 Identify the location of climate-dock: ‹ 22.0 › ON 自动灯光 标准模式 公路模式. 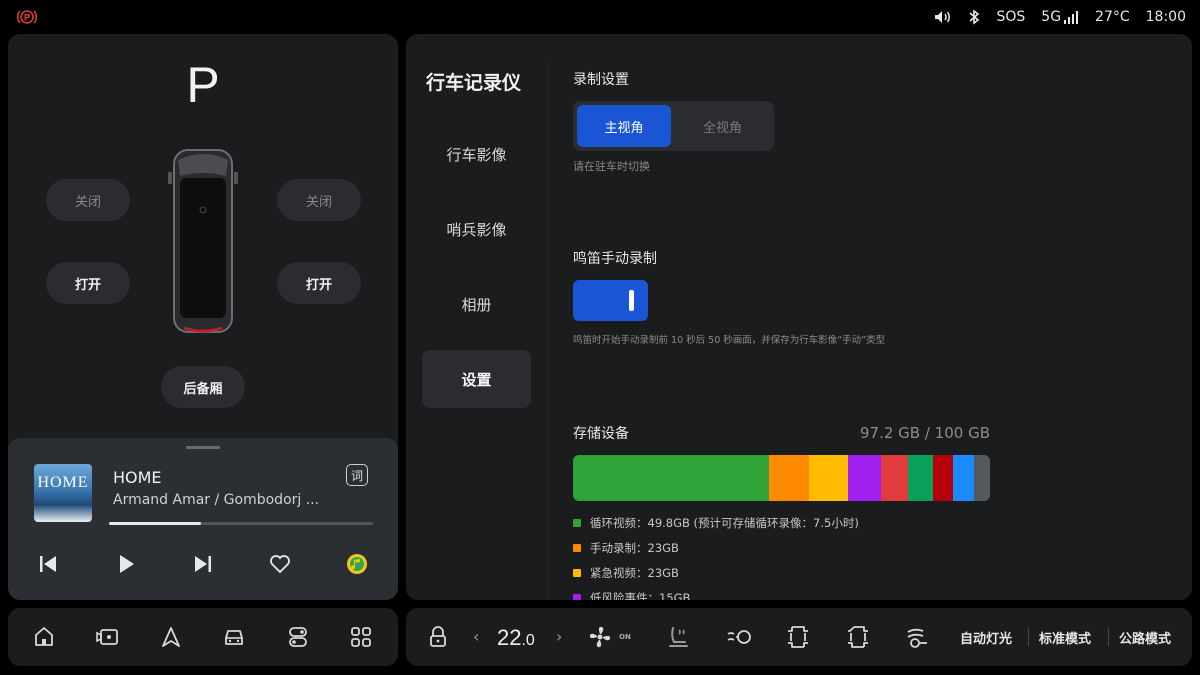
(799, 637).